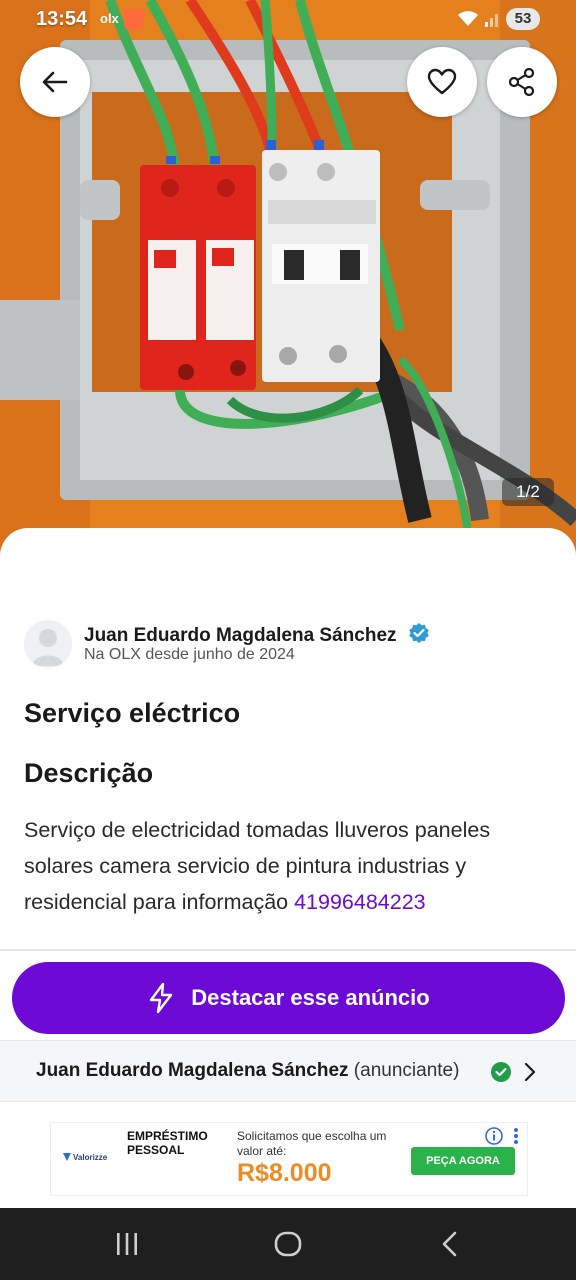 The height and width of the screenshot is (1280, 576). What do you see at coordinates (161, 998) in the screenshot?
I see `lightning-icon` at bounding box center [161, 998].